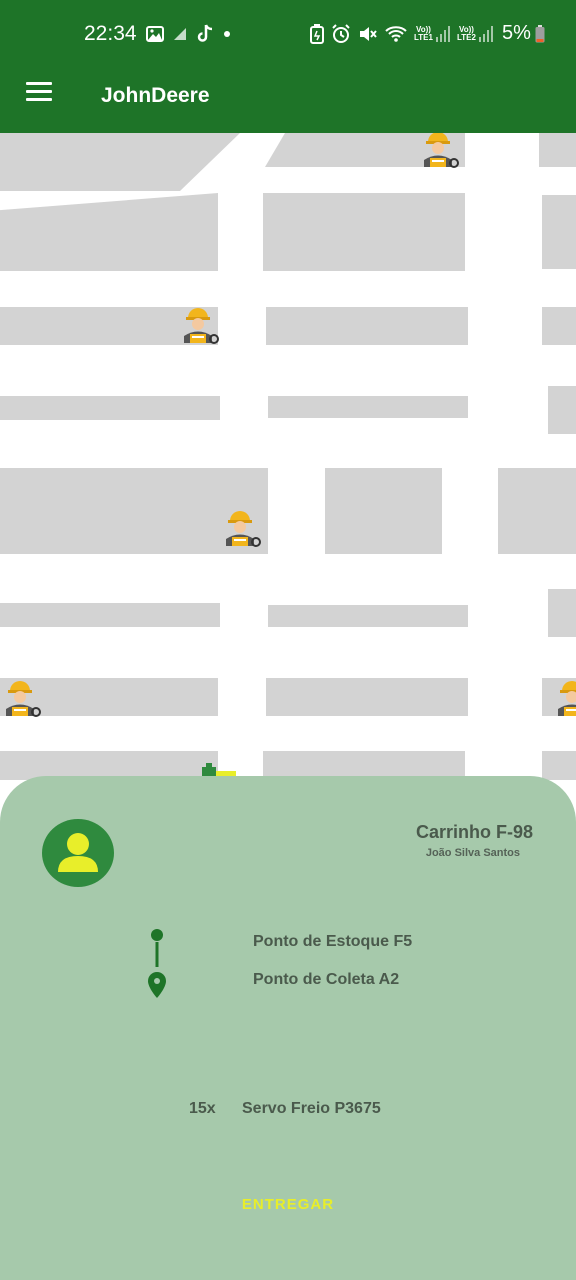 The width and height of the screenshot is (576, 1280). What do you see at coordinates (39, 83) in the screenshot?
I see `hamburger-menu-icon` at bounding box center [39, 83].